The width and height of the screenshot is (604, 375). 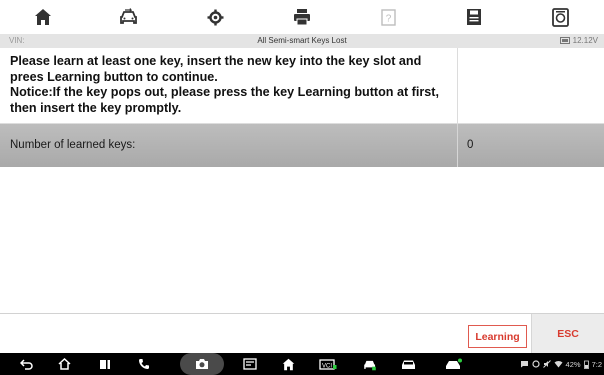 I want to click on vci-connected-icon: VCI, so click(x=328, y=364).